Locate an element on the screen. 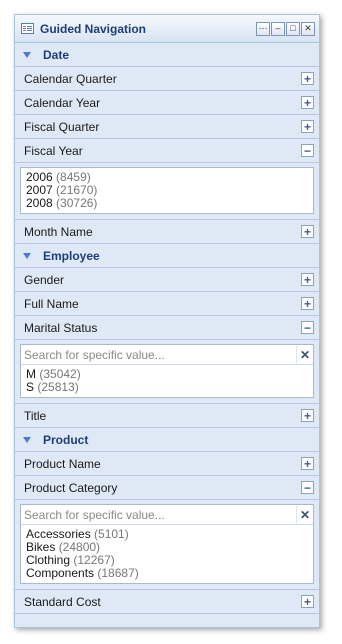  section-employee: Employee is located at coordinates (167, 256).